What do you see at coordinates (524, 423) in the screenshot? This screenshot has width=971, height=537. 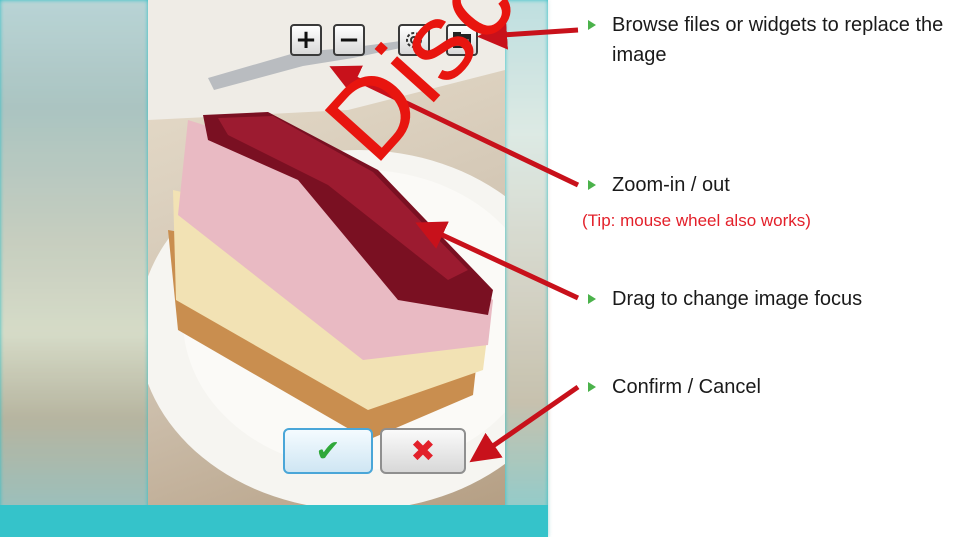 I see `arrow-confirm` at bounding box center [524, 423].